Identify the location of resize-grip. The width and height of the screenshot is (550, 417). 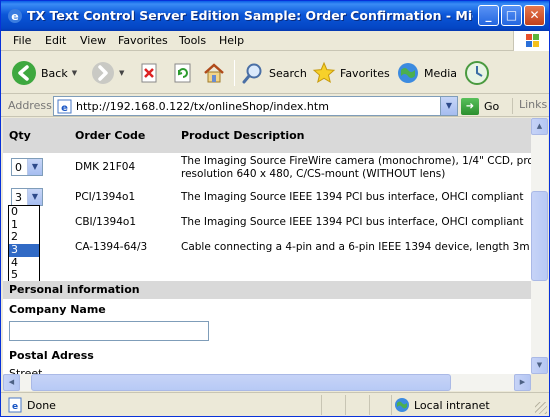
(541, 408).